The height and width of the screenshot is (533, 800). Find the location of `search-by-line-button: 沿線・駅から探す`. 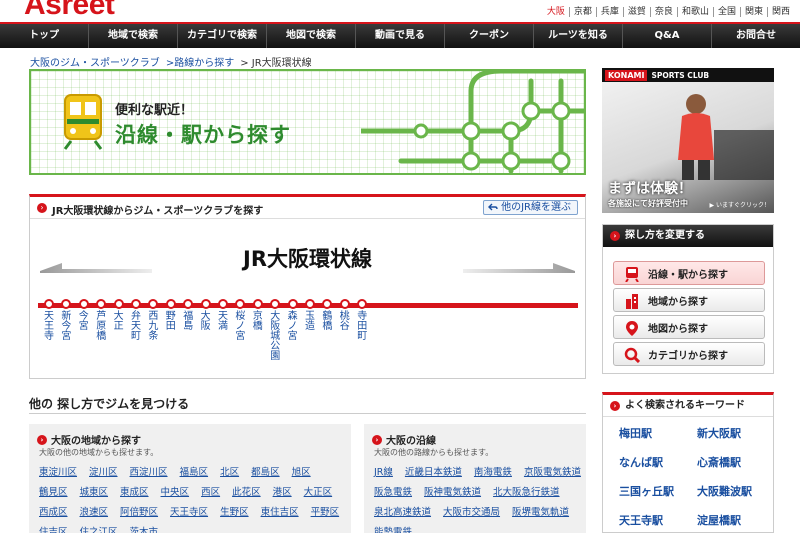

search-by-line-button: 沿線・駅から探す is located at coordinates (689, 273).